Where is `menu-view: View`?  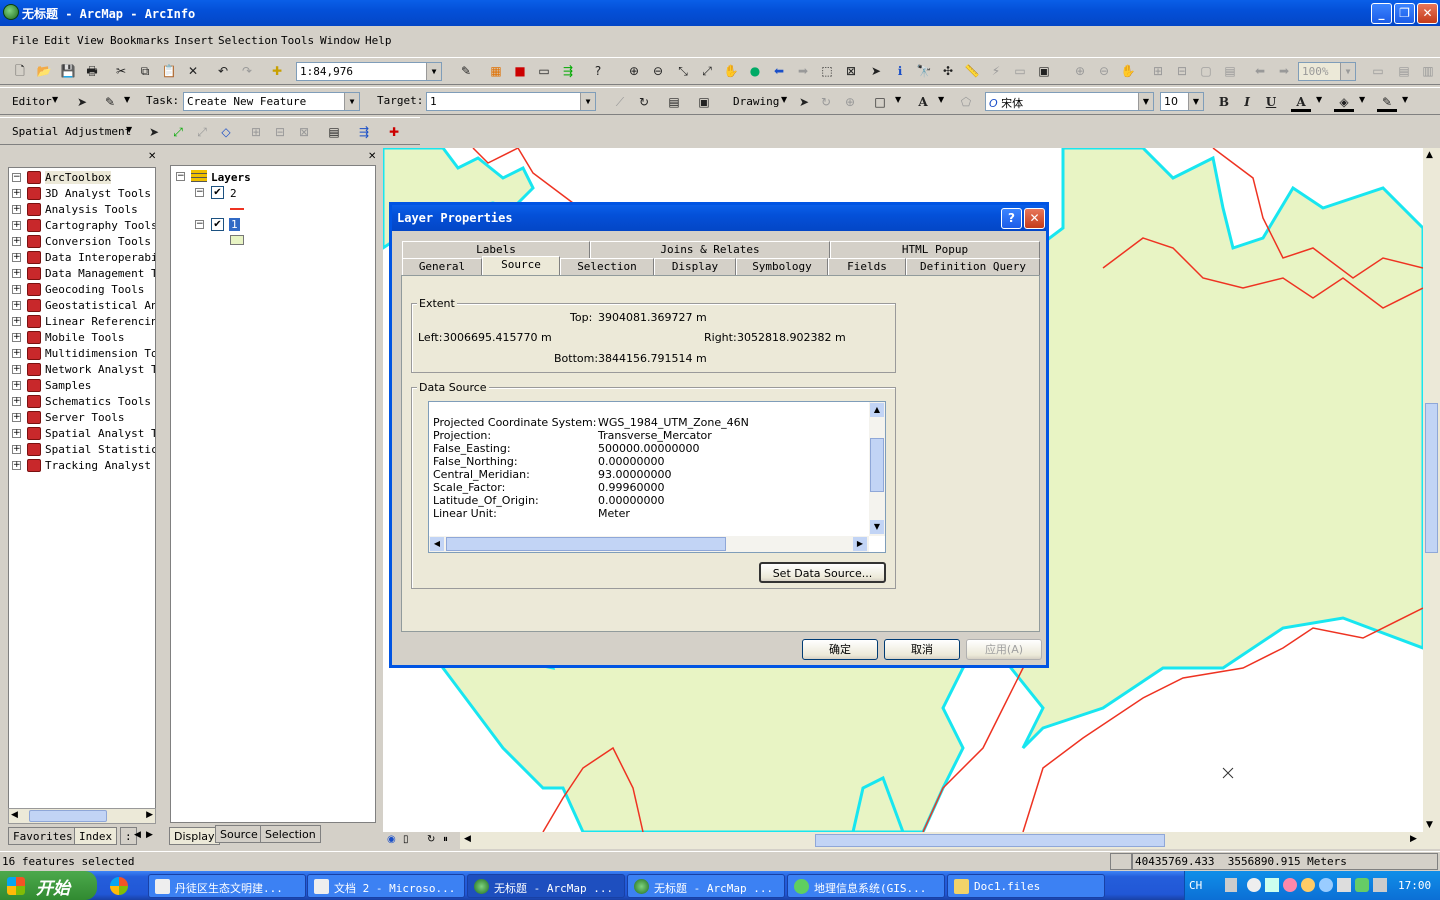 menu-view: View is located at coordinates (90, 40).